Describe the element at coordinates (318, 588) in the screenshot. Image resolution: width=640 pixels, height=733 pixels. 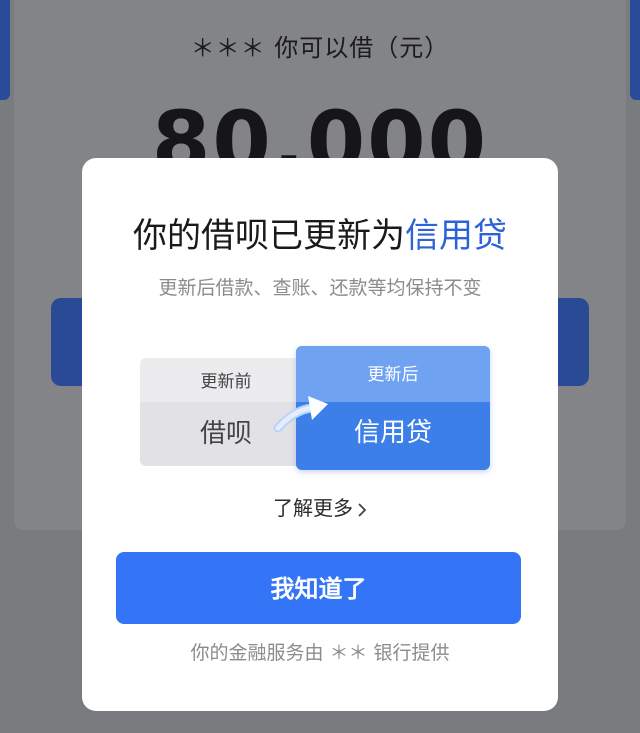
I see `got-it-button: 我知道了` at that location.